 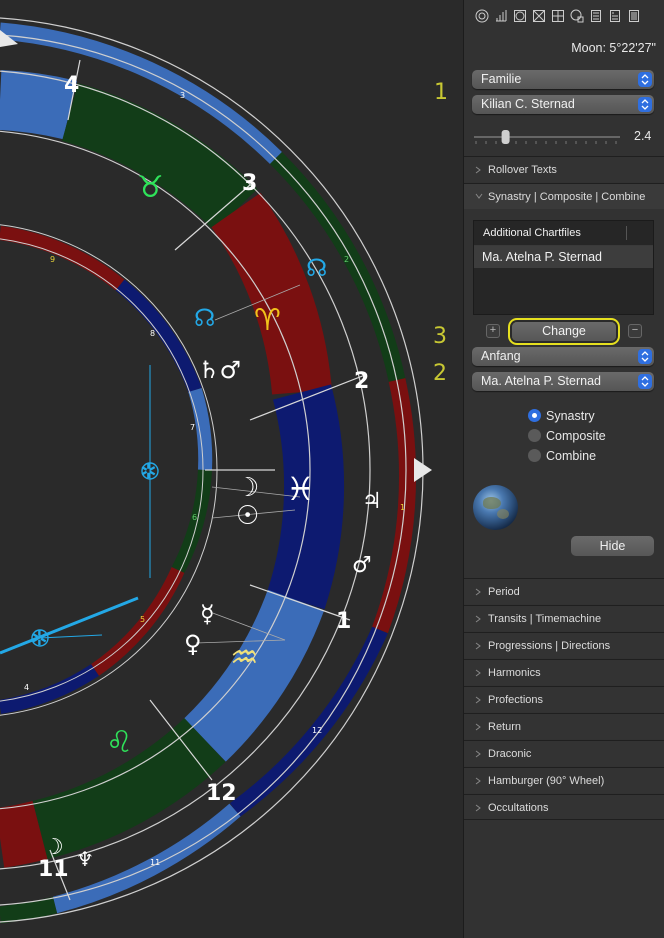 I want to click on radio-combine: Combine, so click(x=562, y=456).